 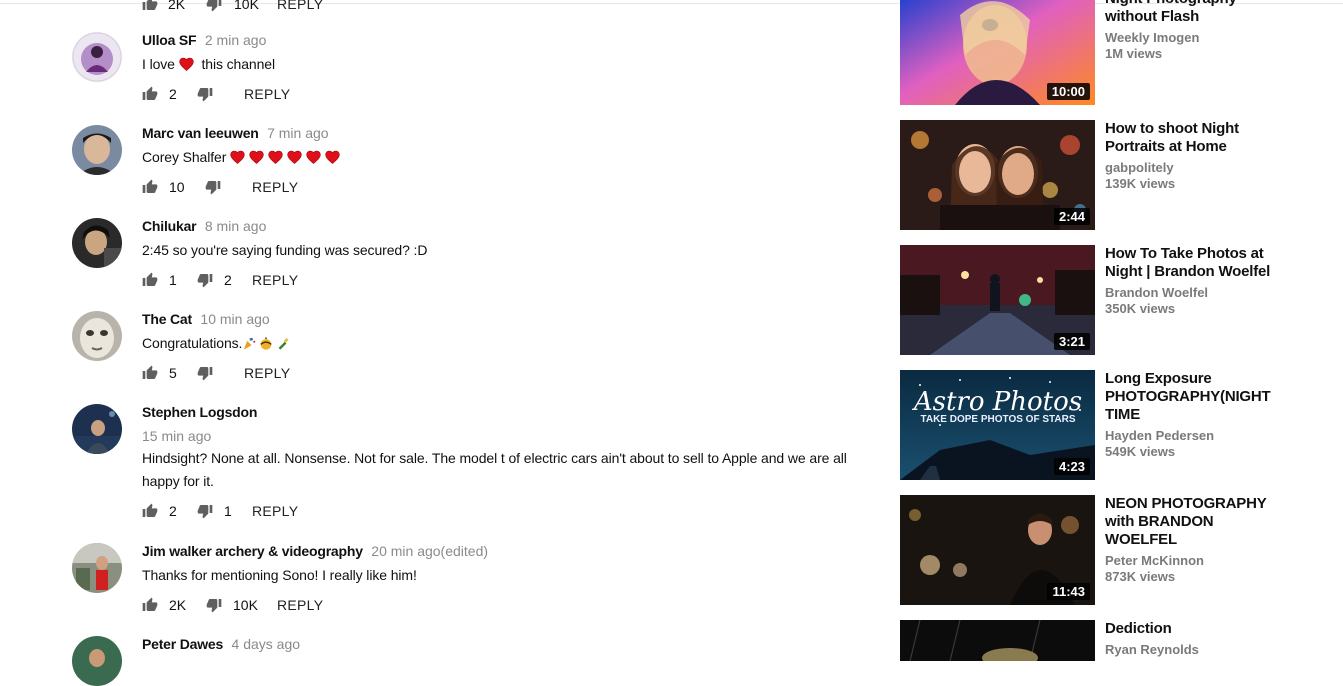 What do you see at coordinates (169, 40) in the screenshot?
I see `comment-author: Ulloa SF` at bounding box center [169, 40].